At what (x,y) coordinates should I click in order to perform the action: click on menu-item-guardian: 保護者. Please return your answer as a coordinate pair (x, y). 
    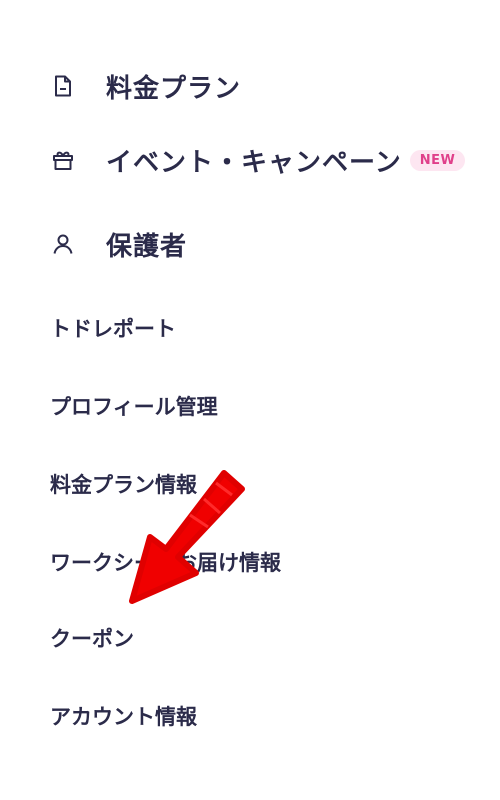
    Looking at the image, I should click on (118, 244).